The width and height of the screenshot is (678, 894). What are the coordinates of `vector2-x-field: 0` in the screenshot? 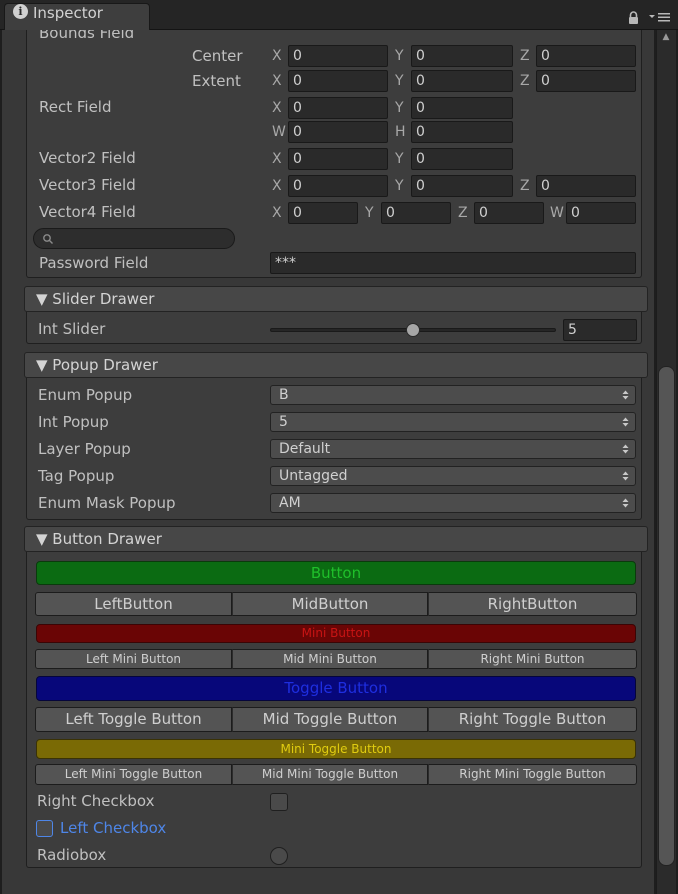 It's located at (338, 159).